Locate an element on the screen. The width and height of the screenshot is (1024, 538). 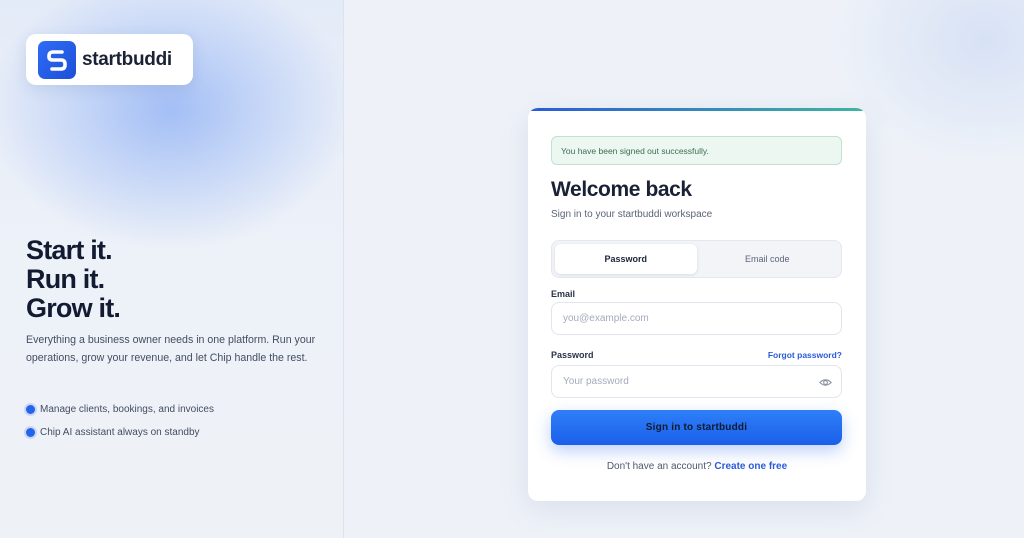
password-field is located at coordinates (696, 381).